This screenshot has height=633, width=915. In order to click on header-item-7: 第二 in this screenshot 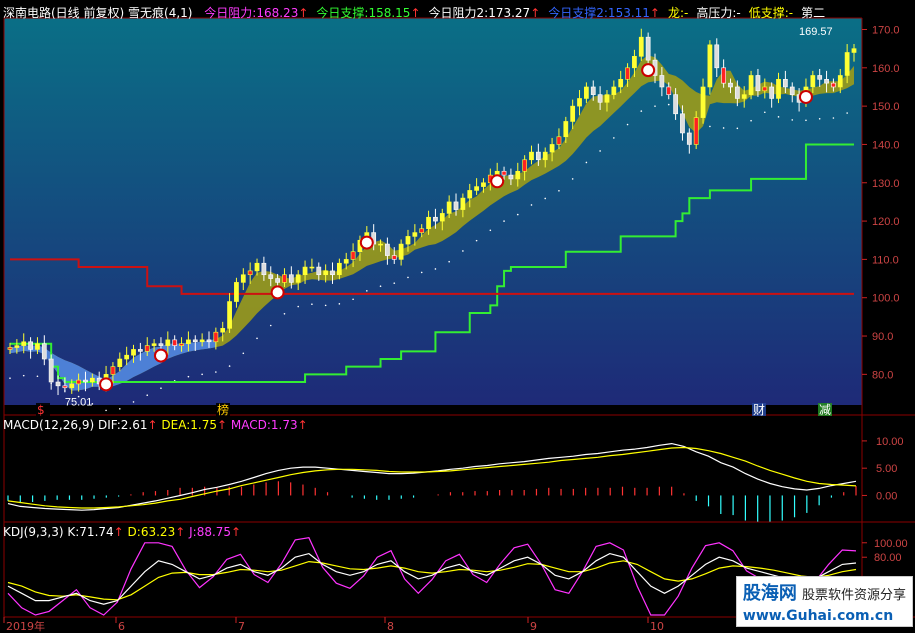, I will do `click(813, 13)`.